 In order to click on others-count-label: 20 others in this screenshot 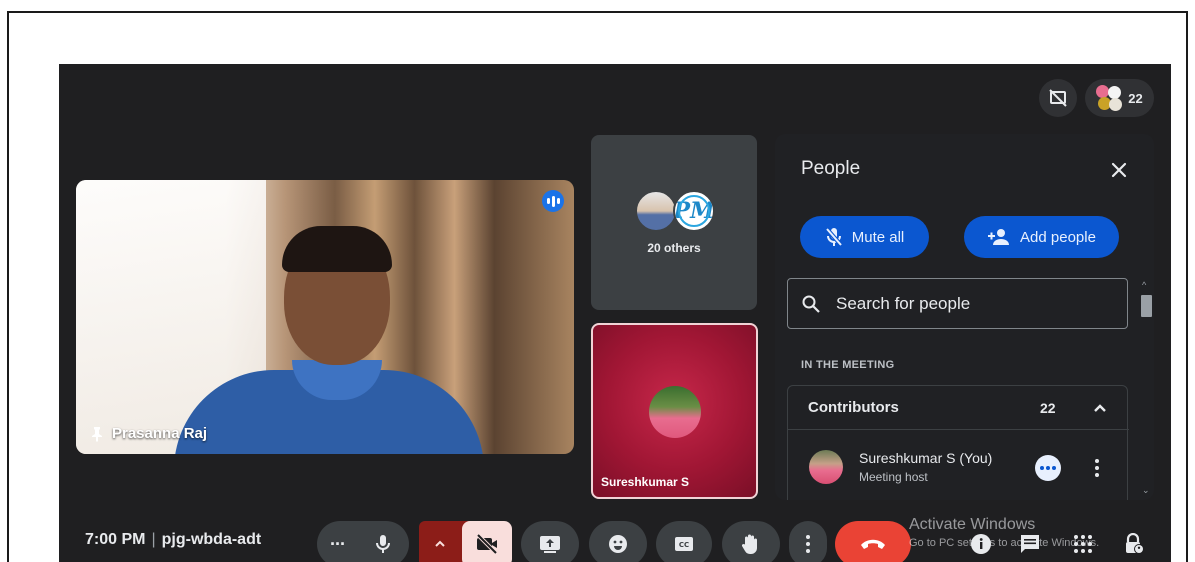, I will do `click(674, 248)`.